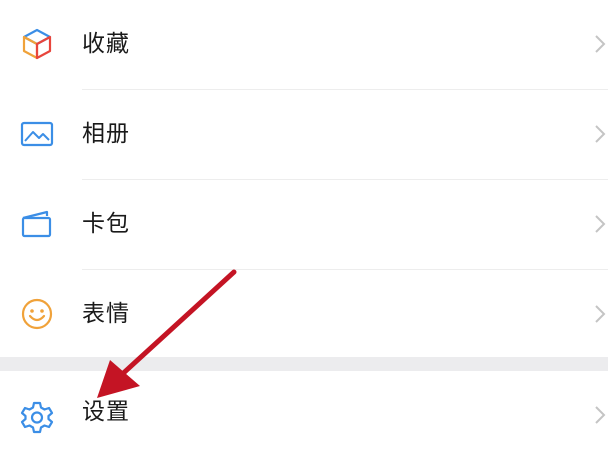 The width and height of the screenshot is (608, 454). What do you see at coordinates (106, 314) in the screenshot?
I see `menu-item-label: 表情` at bounding box center [106, 314].